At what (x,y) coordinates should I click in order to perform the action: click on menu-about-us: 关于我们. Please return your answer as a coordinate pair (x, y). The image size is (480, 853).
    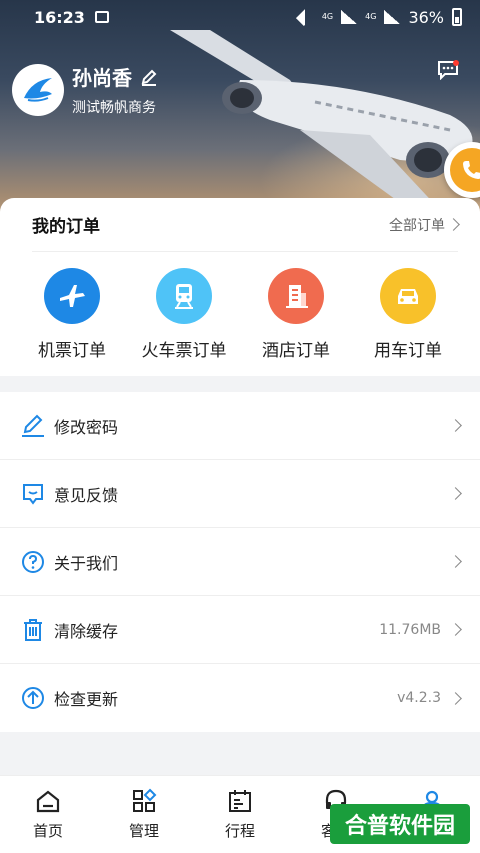
    Looking at the image, I should click on (240, 562).